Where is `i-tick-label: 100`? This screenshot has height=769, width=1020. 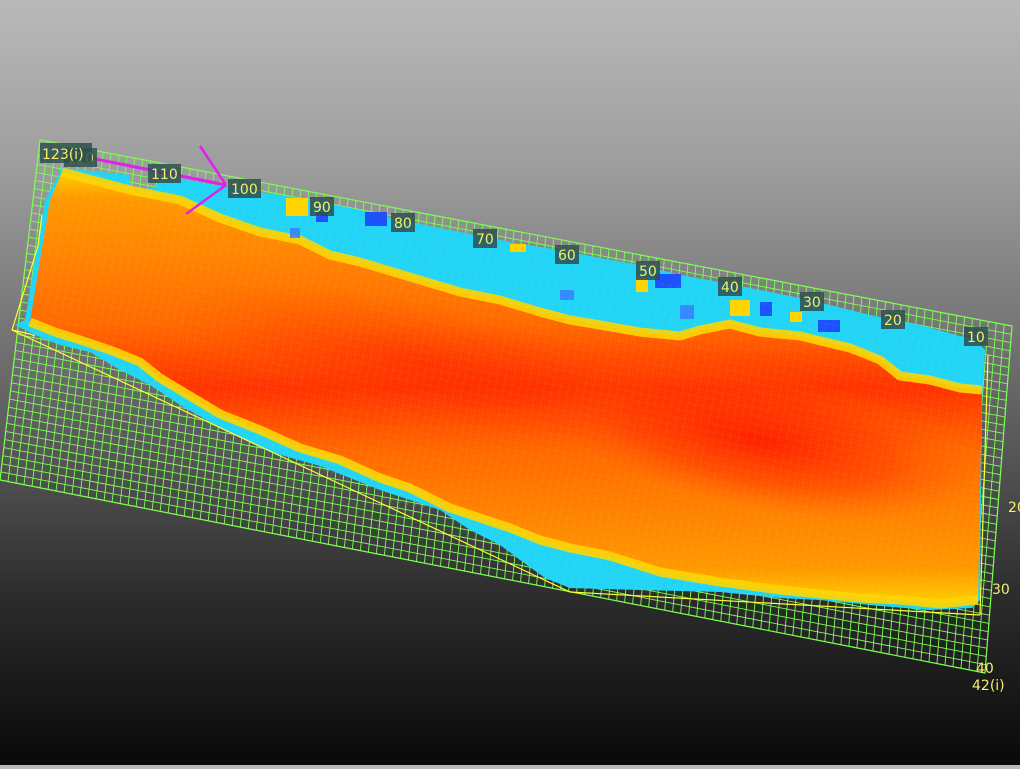 i-tick-label: 100 is located at coordinates (244, 190).